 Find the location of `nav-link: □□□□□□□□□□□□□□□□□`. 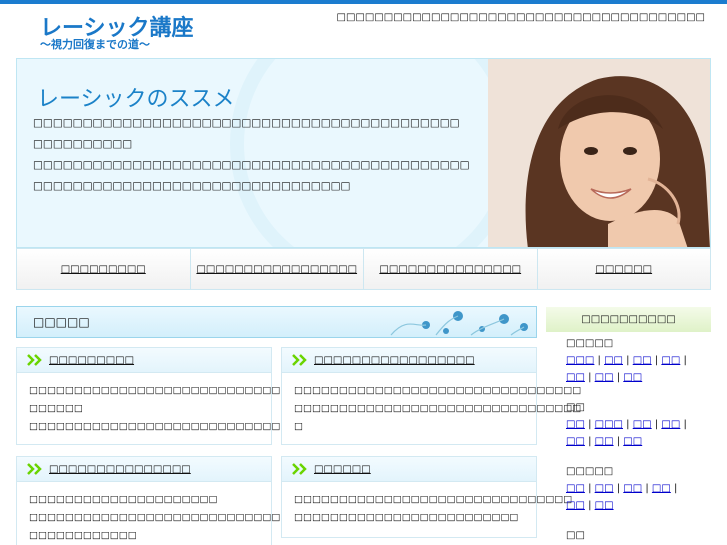

nav-link: □□□□□□□□□□□□□□□□□ is located at coordinates (276, 269).